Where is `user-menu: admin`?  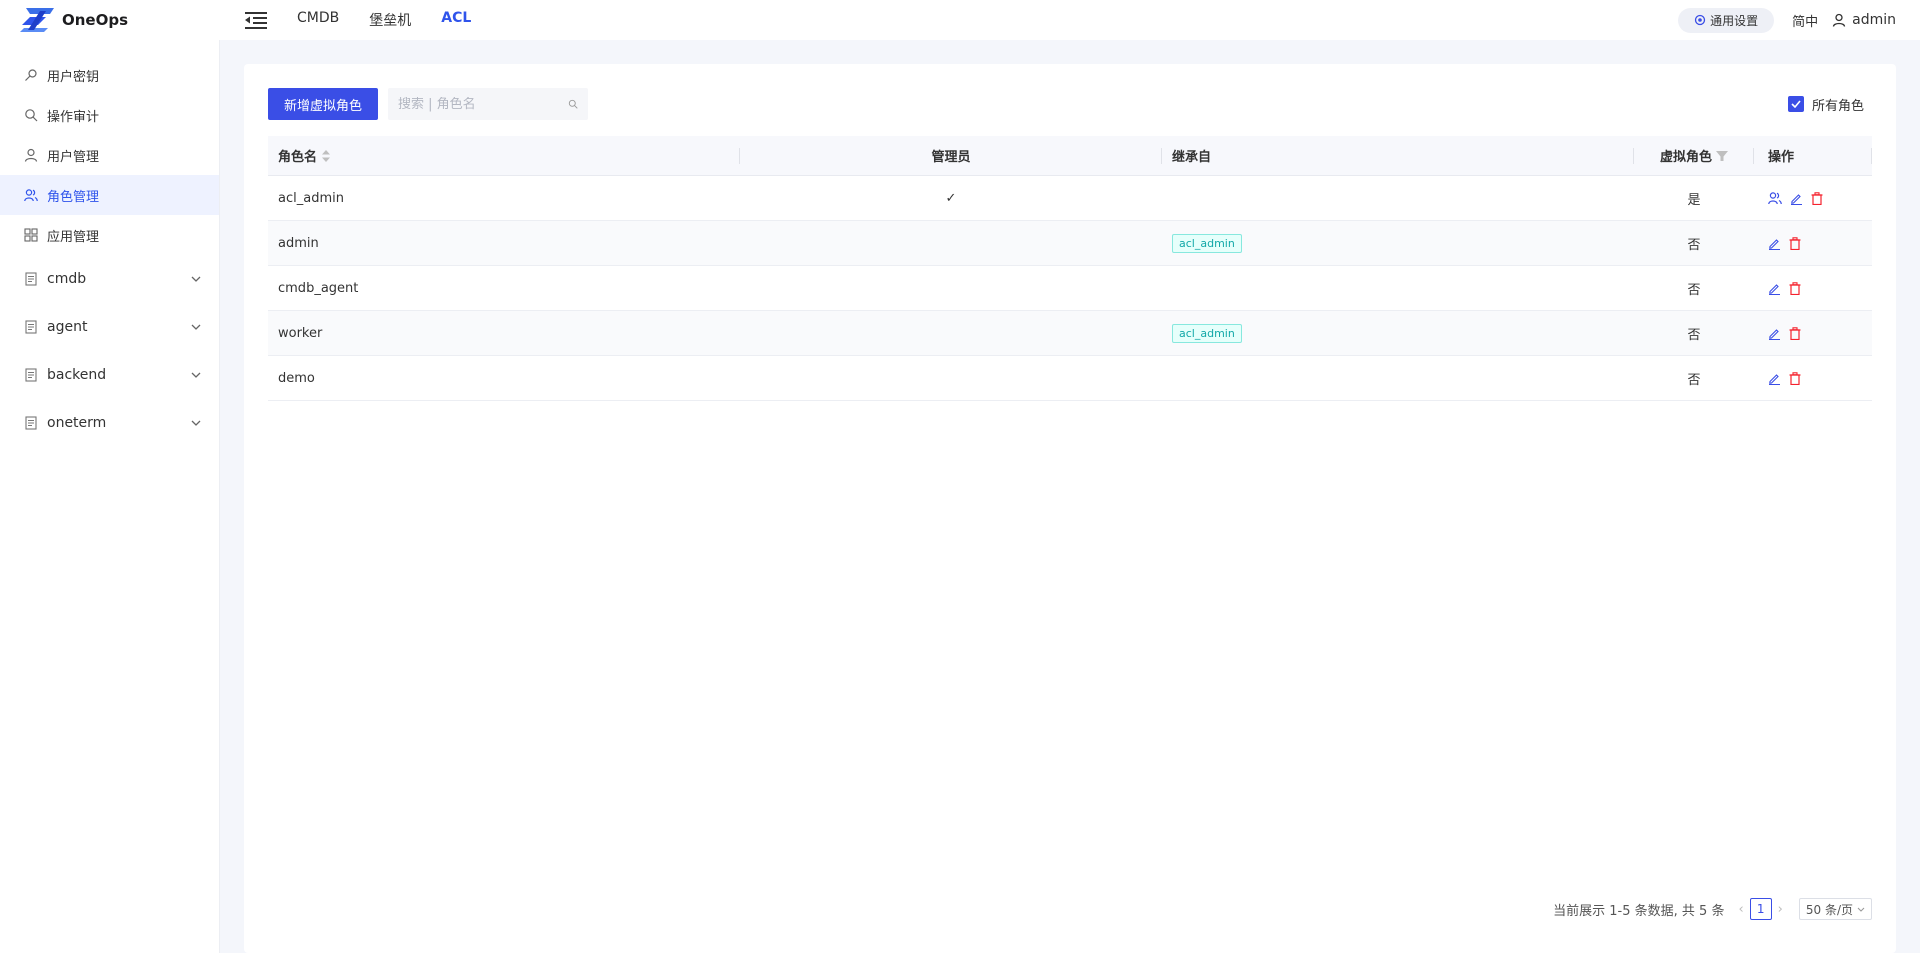 user-menu: admin is located at coordinates (1864, 20).